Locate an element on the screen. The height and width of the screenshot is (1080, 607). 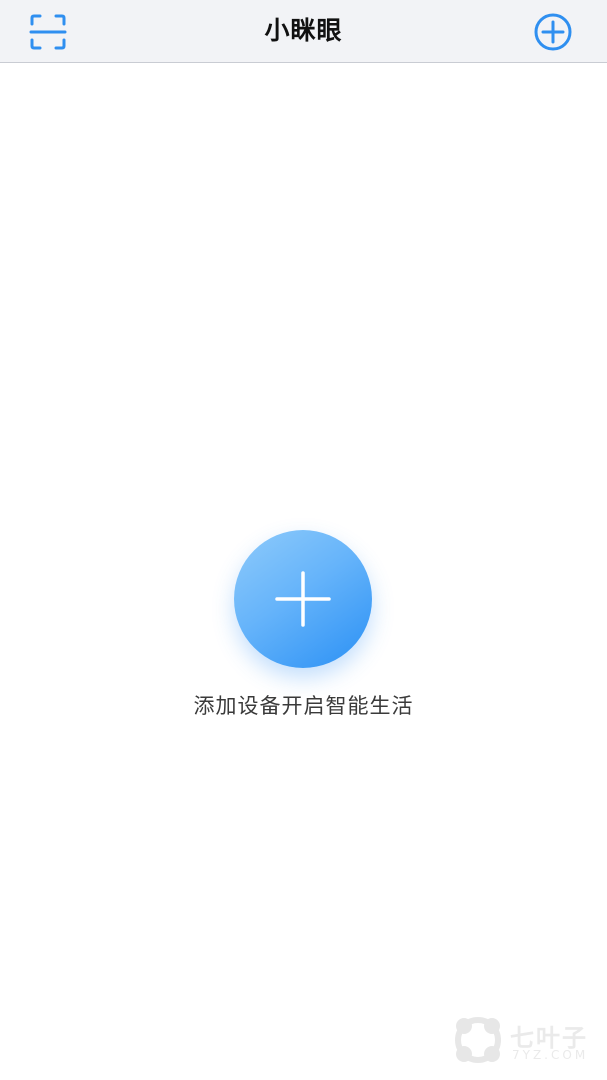
add-device-button is located at coordinates (303, 599).